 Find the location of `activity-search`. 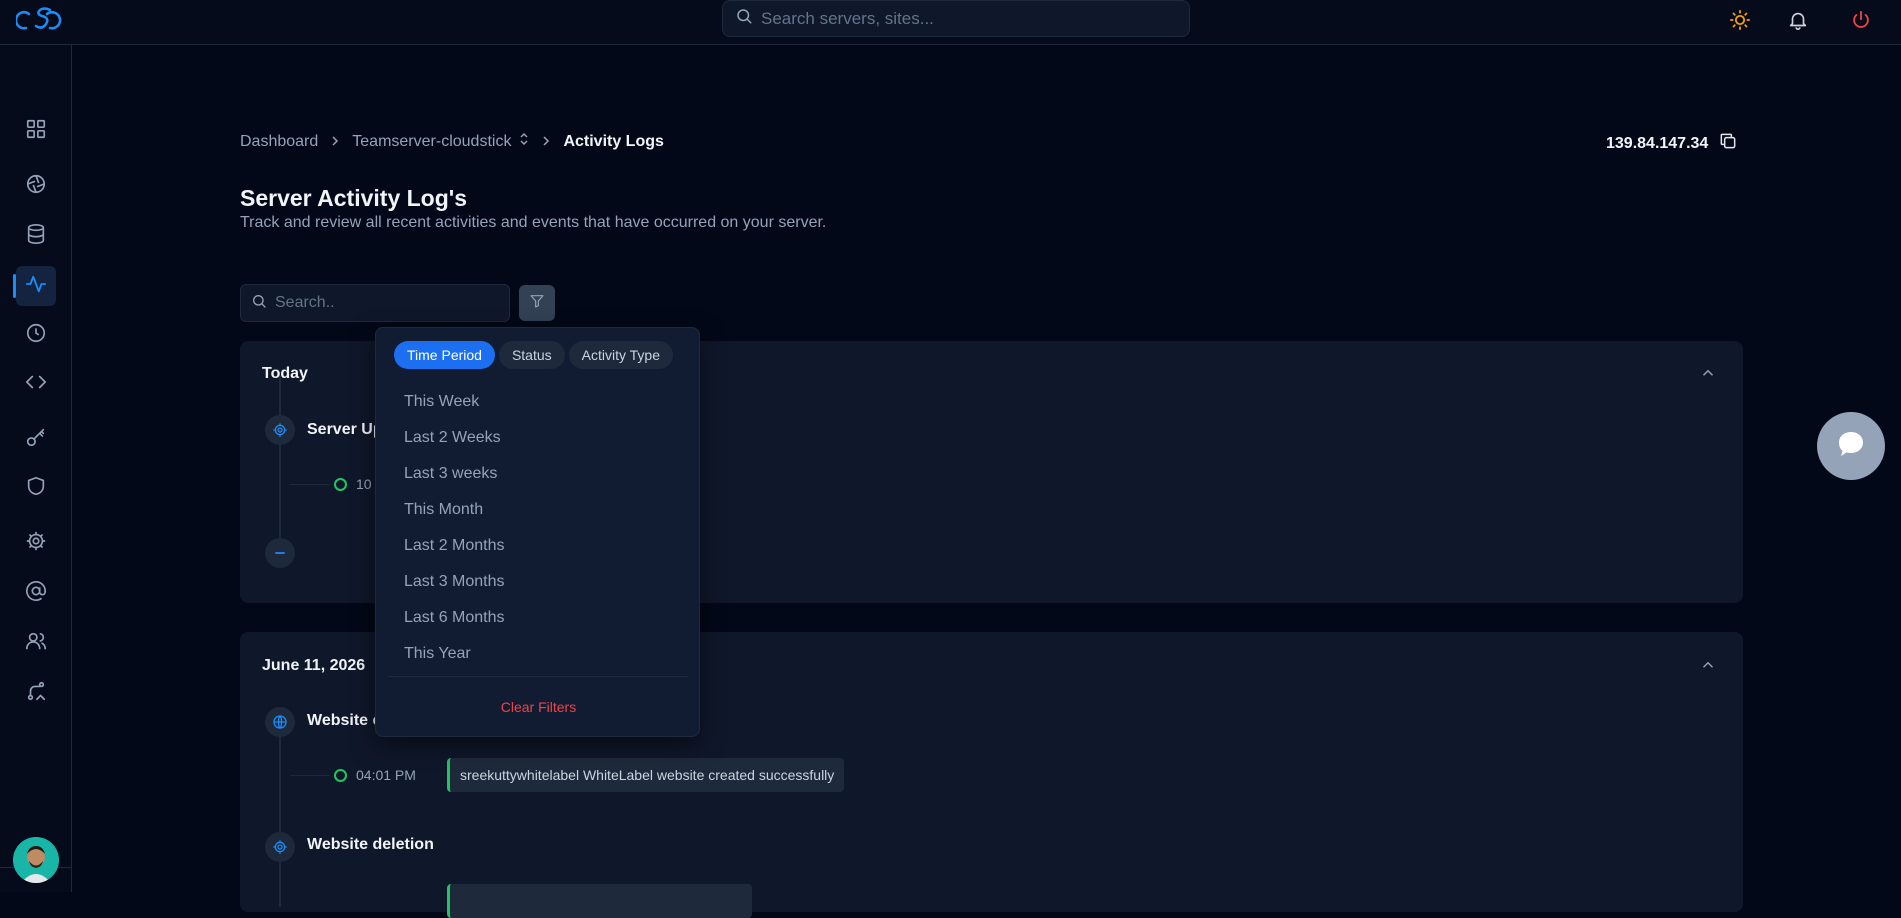

activity-search is located at coordinates (375, 303).